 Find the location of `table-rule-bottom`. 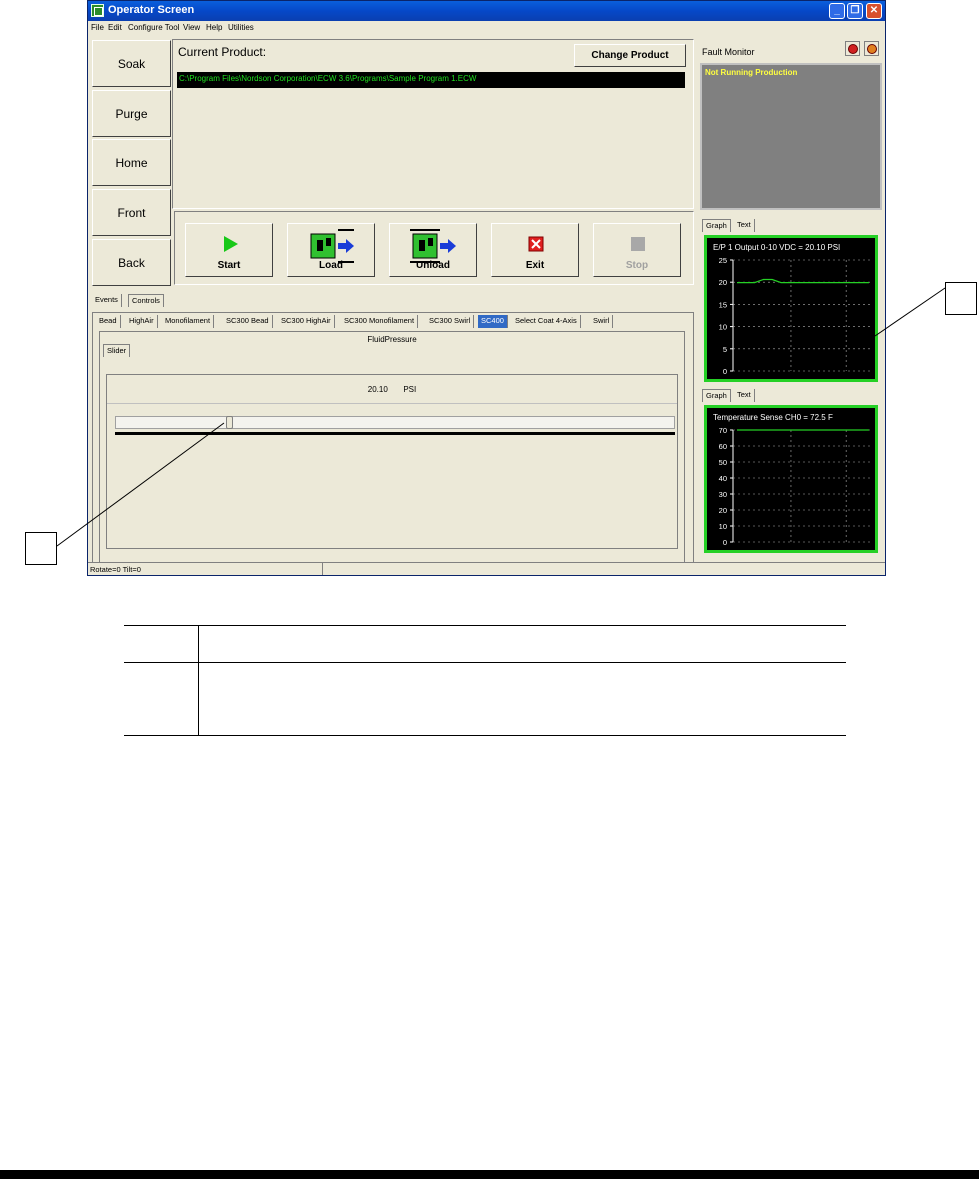

table-rule-bottom is located at coordinates (485, 735).